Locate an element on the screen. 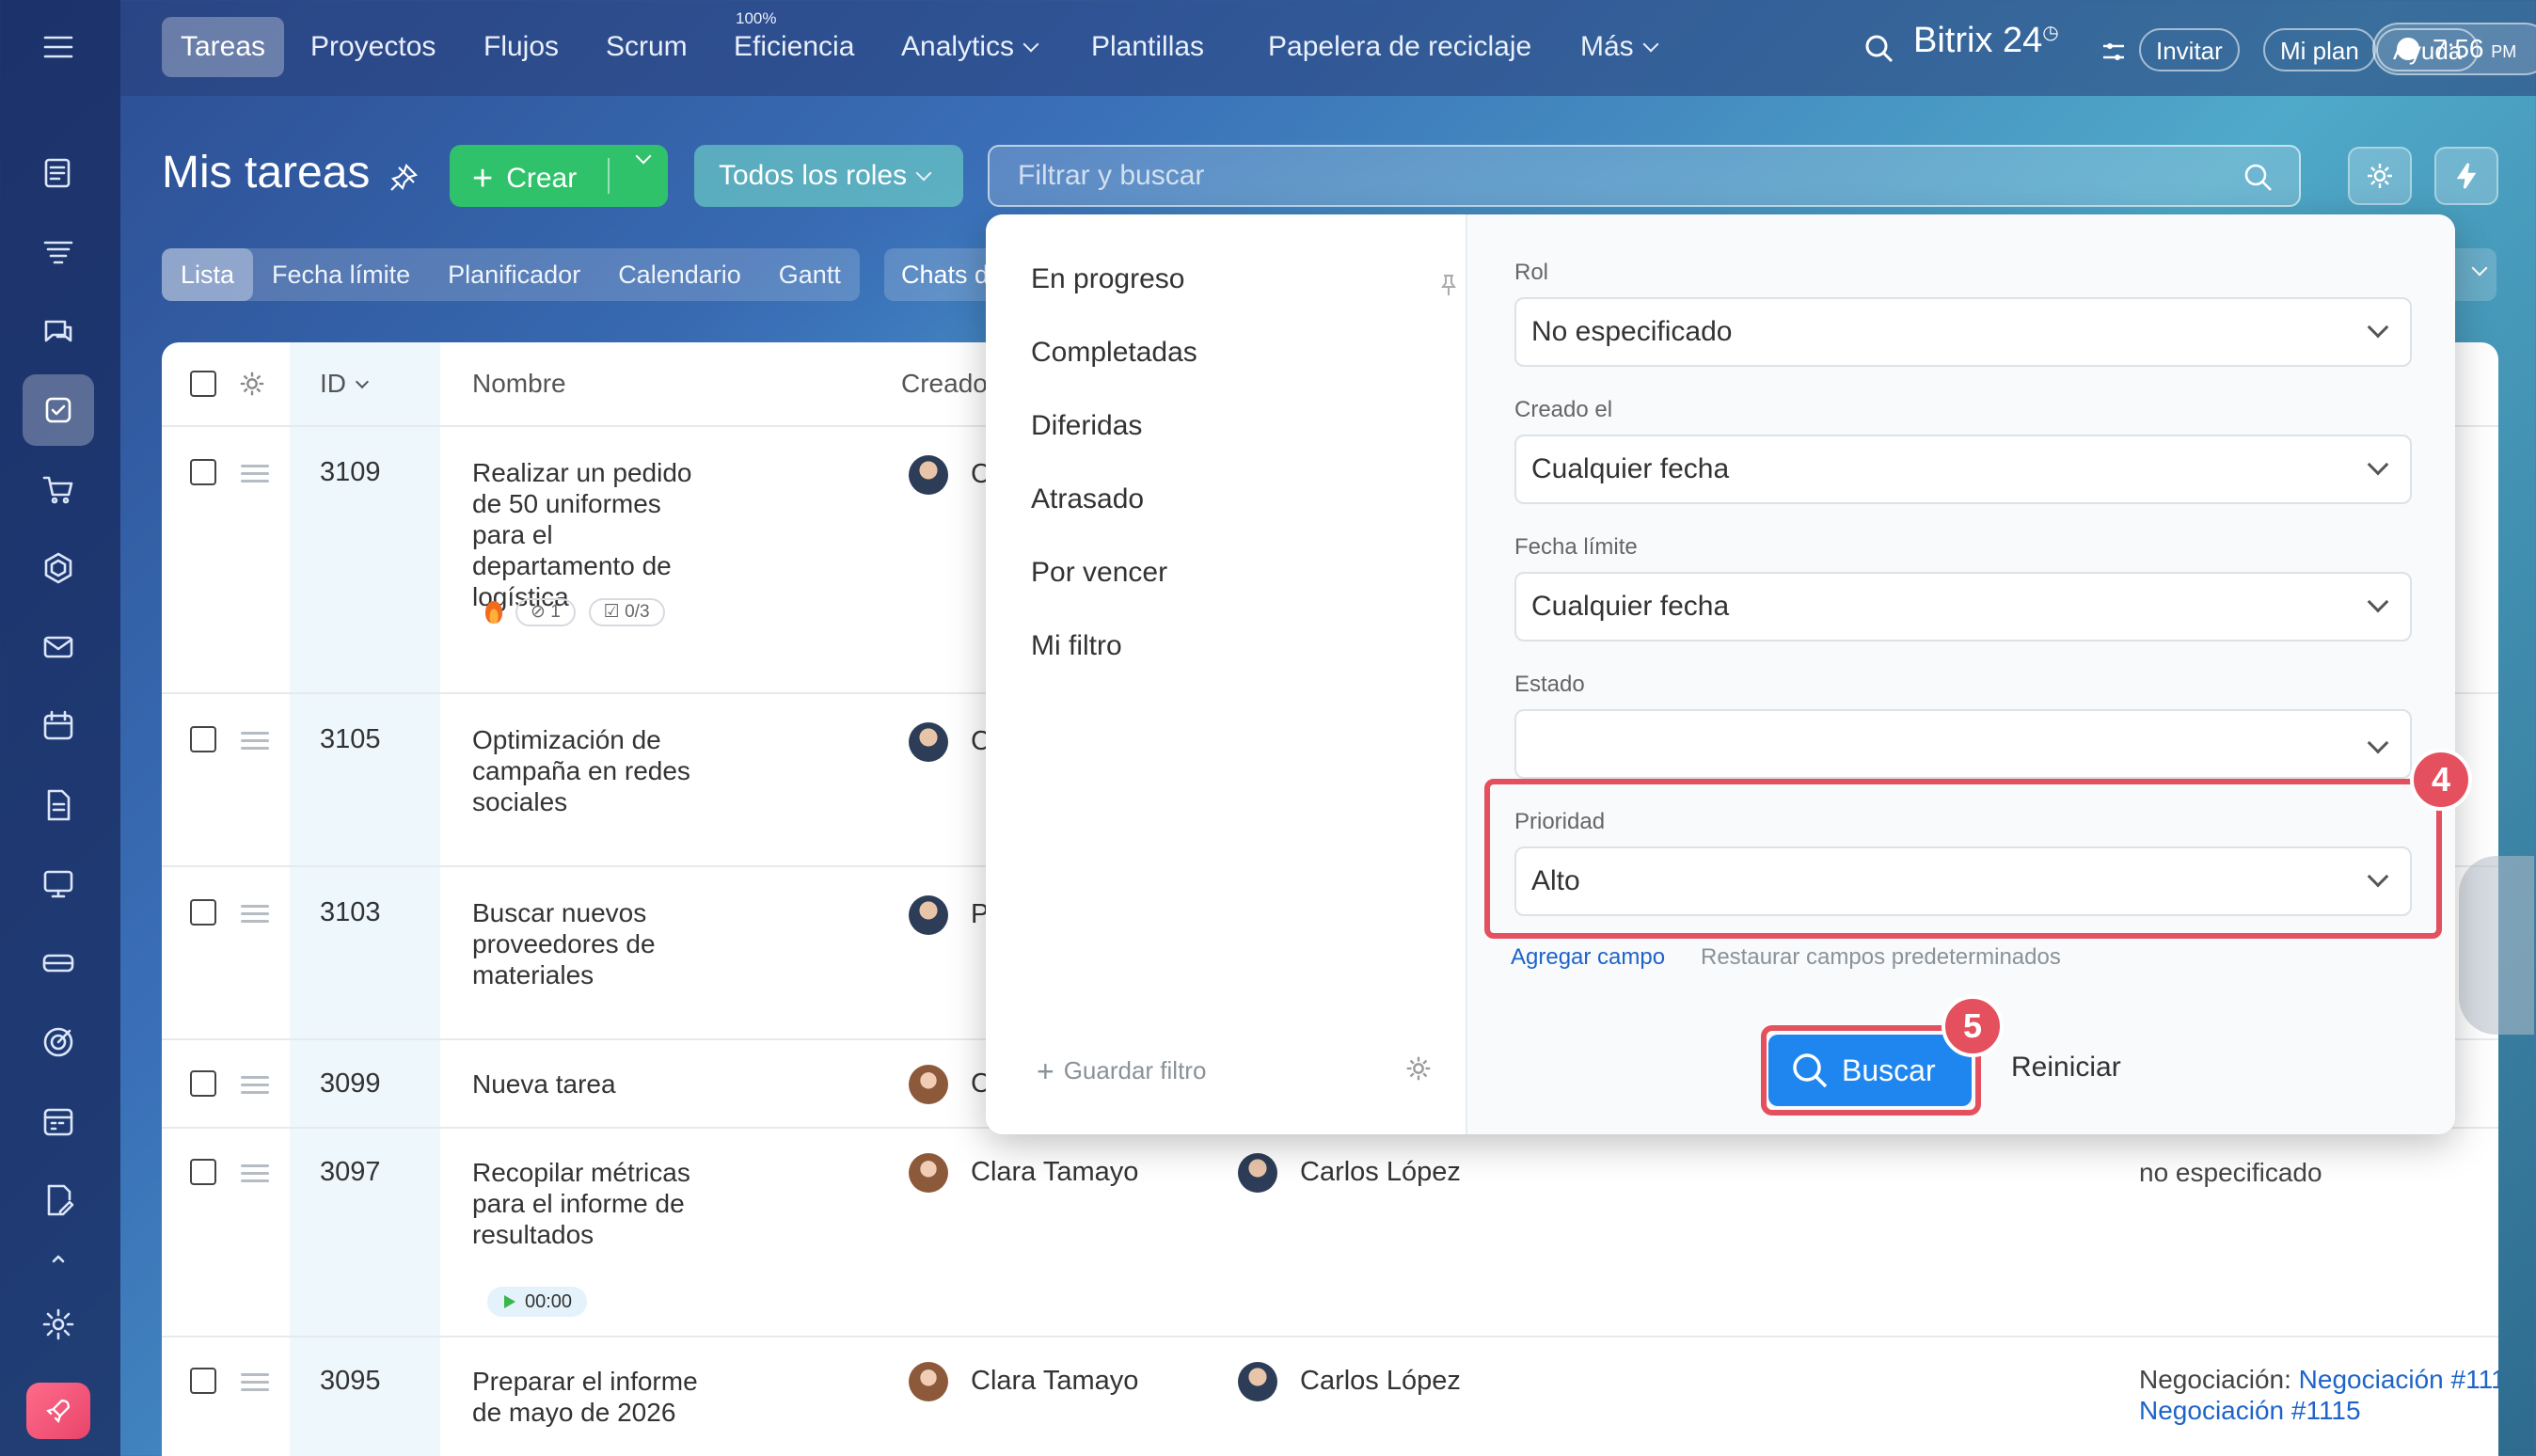  reset-button: Reiniciar is located at coordinates (2066, 1068).